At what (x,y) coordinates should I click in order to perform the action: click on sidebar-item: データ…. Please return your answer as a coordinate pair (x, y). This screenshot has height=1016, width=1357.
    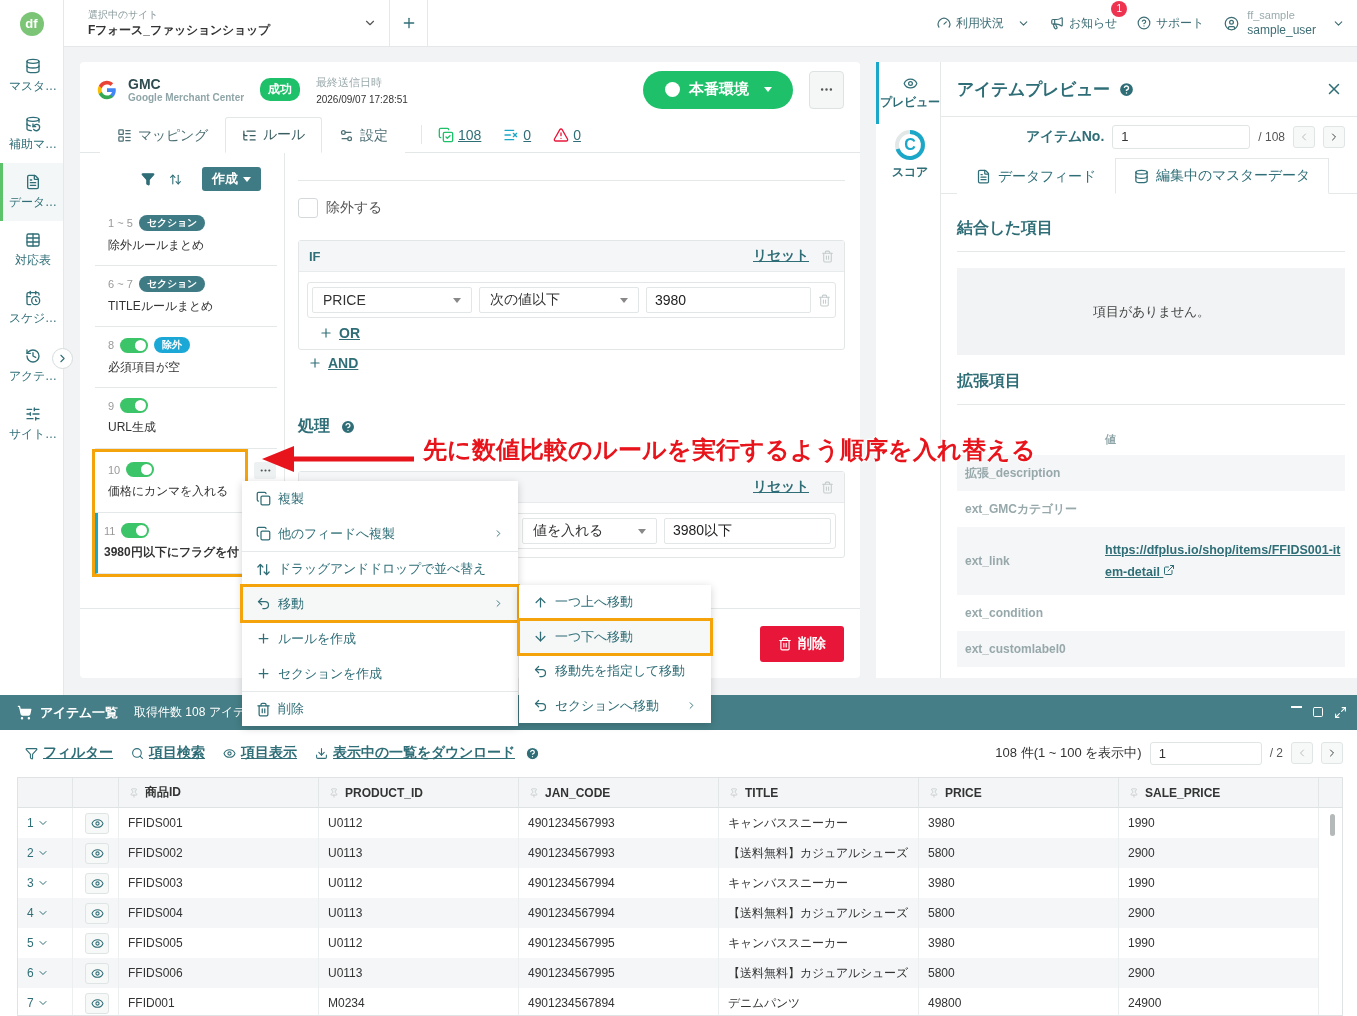
    Looking at the image, I should click on (31, 192).